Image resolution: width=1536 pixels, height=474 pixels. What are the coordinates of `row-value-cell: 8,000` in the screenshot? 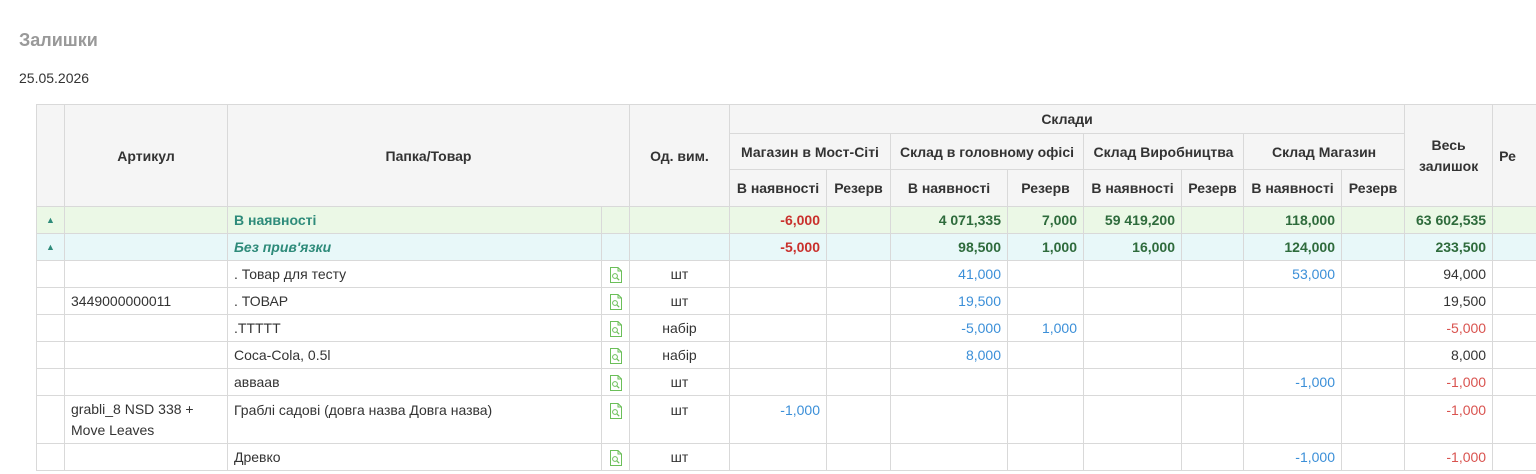 It's located at (949, 355).